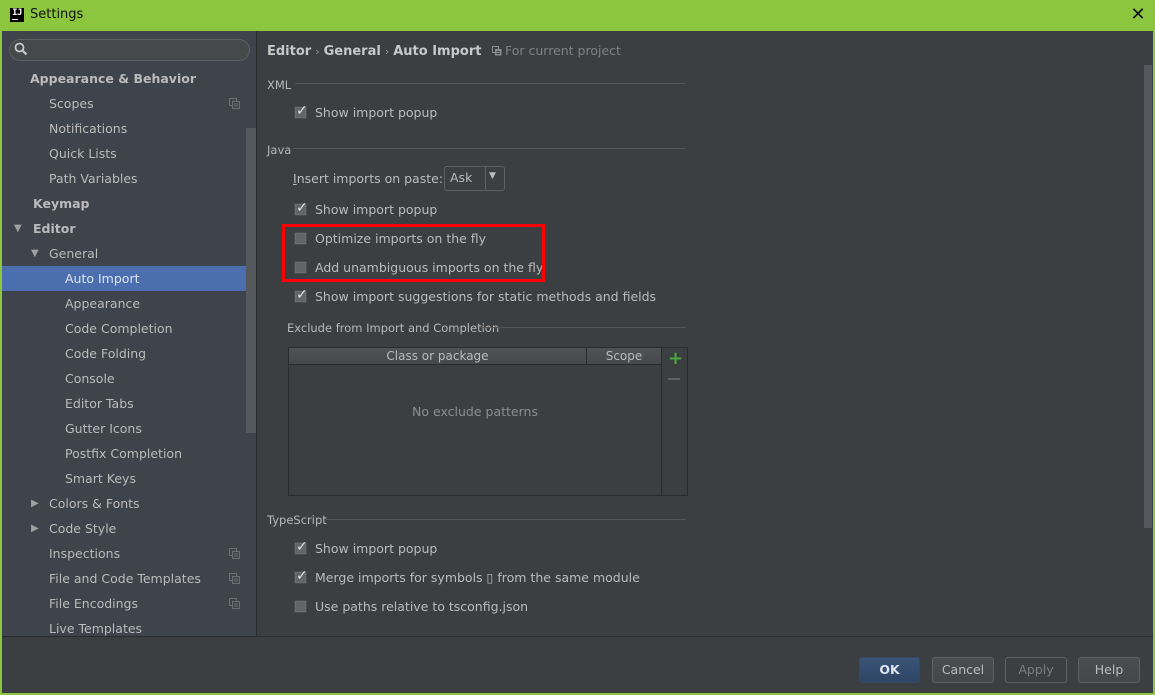 This screenshot has height=695, width=1155. I want to click on project-scope-note: For current project, so click(556, 50).